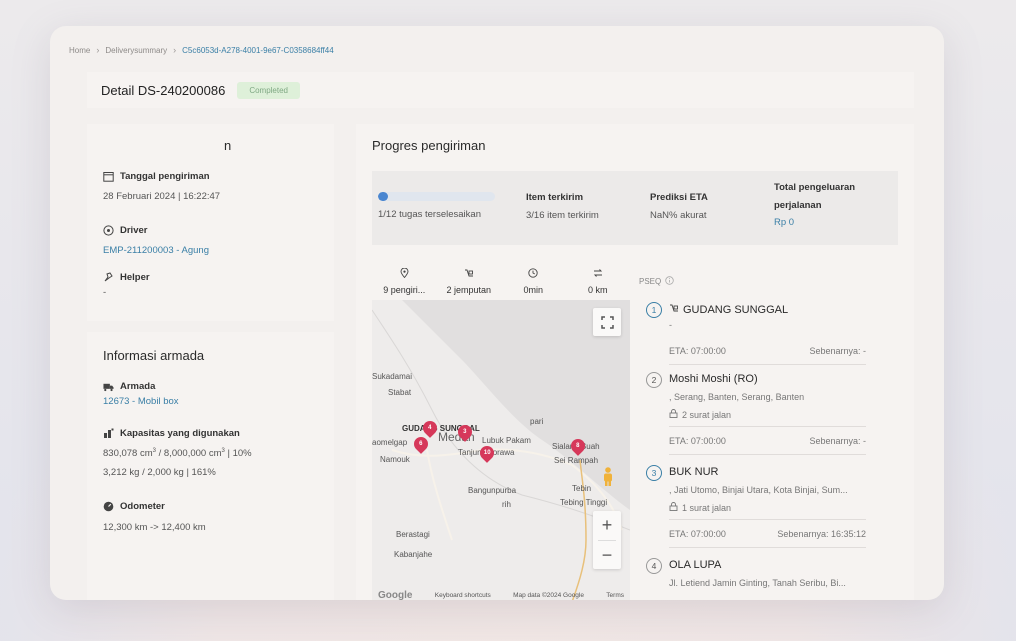  What do you see at coordinates (258, 50) in the screenshot?
I see `breadcrumb-current: C5c6053d-A278-4001-9e67-C0358684ff44` at bounding box center [258, 50].